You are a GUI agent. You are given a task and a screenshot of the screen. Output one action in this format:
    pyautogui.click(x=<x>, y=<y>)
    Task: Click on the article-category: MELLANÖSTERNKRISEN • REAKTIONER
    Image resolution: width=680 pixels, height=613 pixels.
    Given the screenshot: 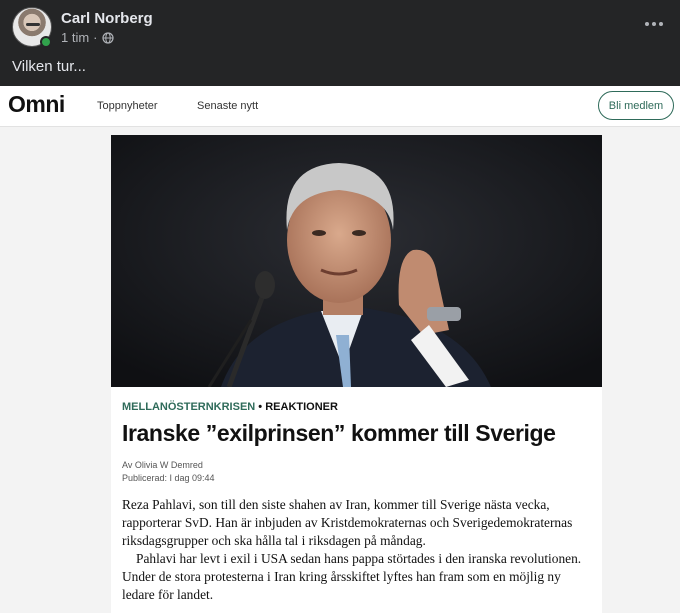 What is the action you would take?
    pyautogui.click(x=230, y=407)
    